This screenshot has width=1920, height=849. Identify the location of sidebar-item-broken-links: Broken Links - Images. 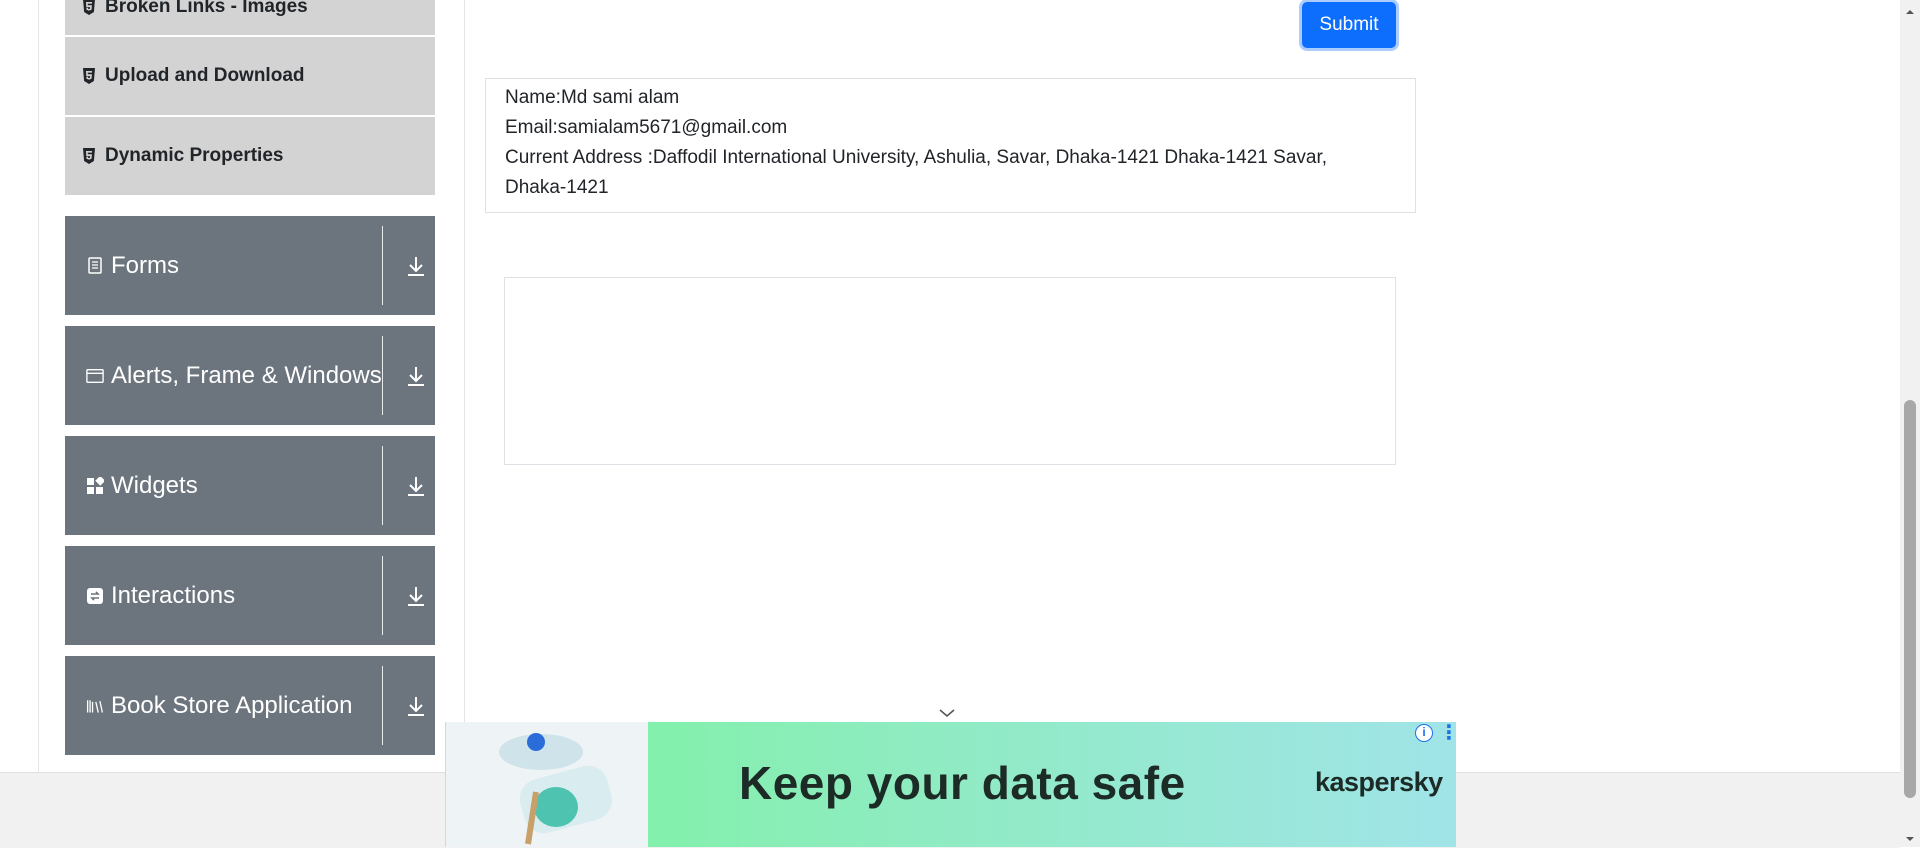
(250, 18).